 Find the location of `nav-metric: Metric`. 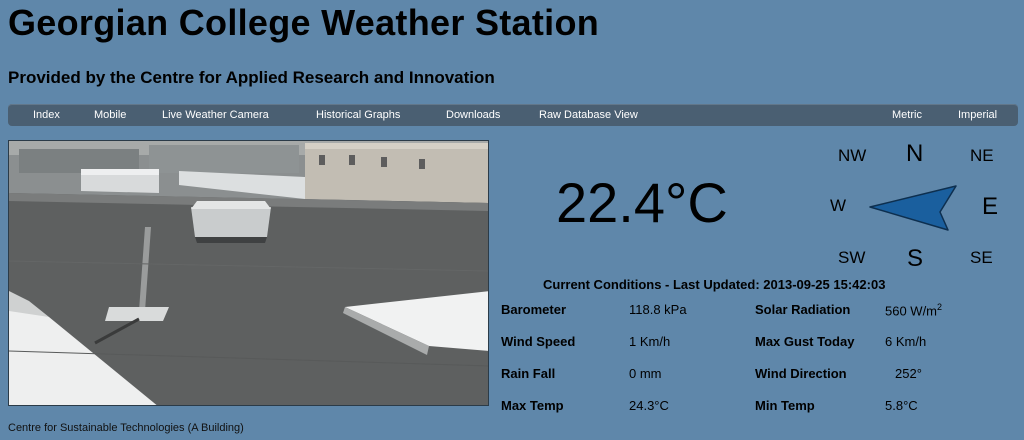

nav-metric: Metric is located at coordinates (907, 115).